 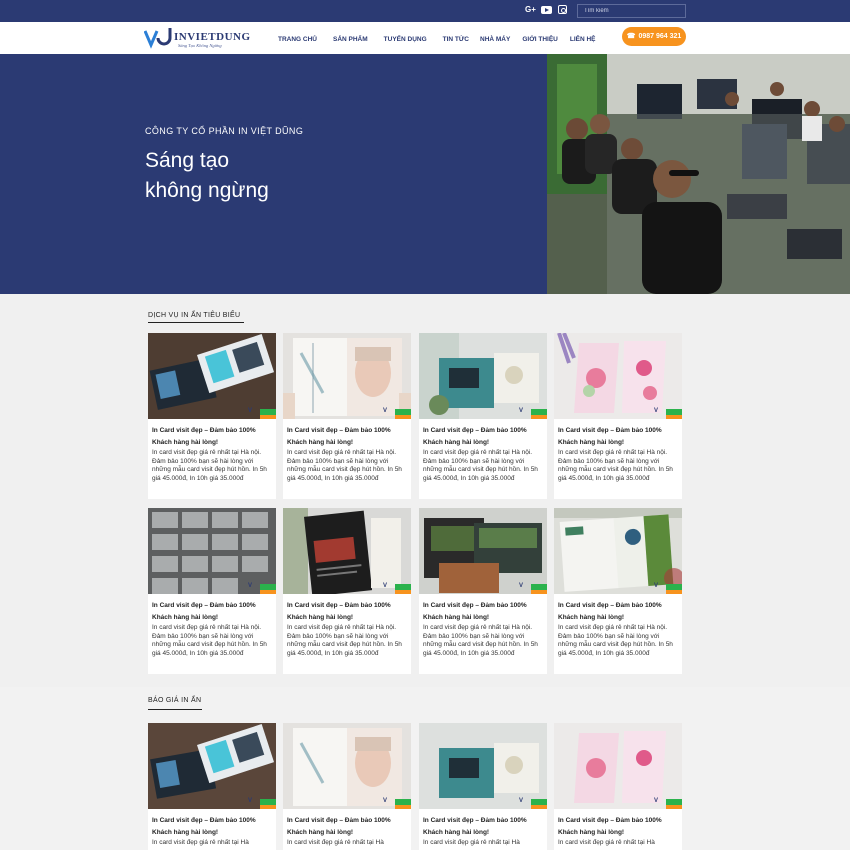 What do you see at coordinates (495, 39) in the screenshot?
I see `nav-item-factory: NHÀ MÁY` at bounding box center [495, 39].